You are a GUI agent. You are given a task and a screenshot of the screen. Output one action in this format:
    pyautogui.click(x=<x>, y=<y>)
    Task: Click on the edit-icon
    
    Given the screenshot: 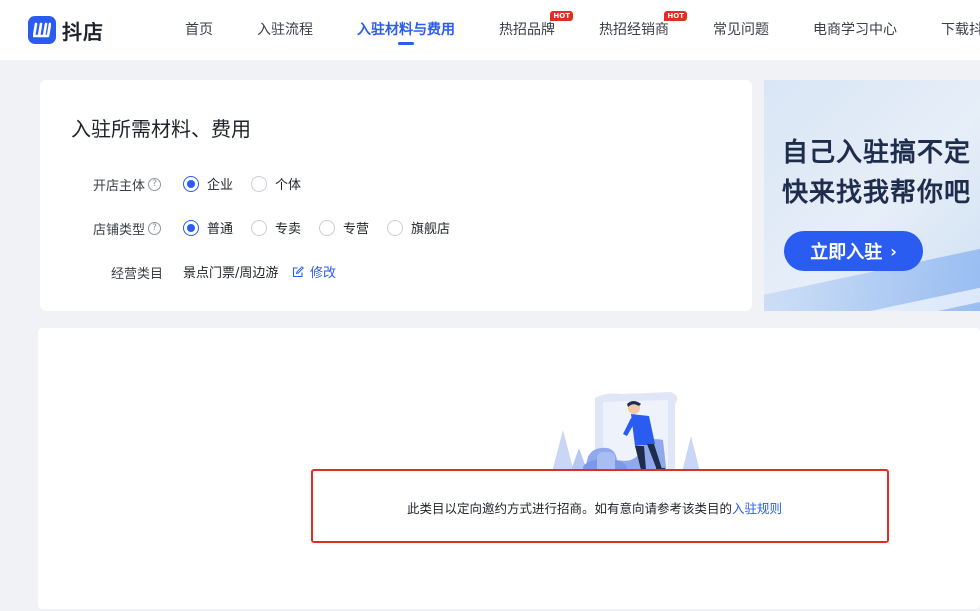 What is the action you would take?
    pyautogui.click(x=298, y=271)
    